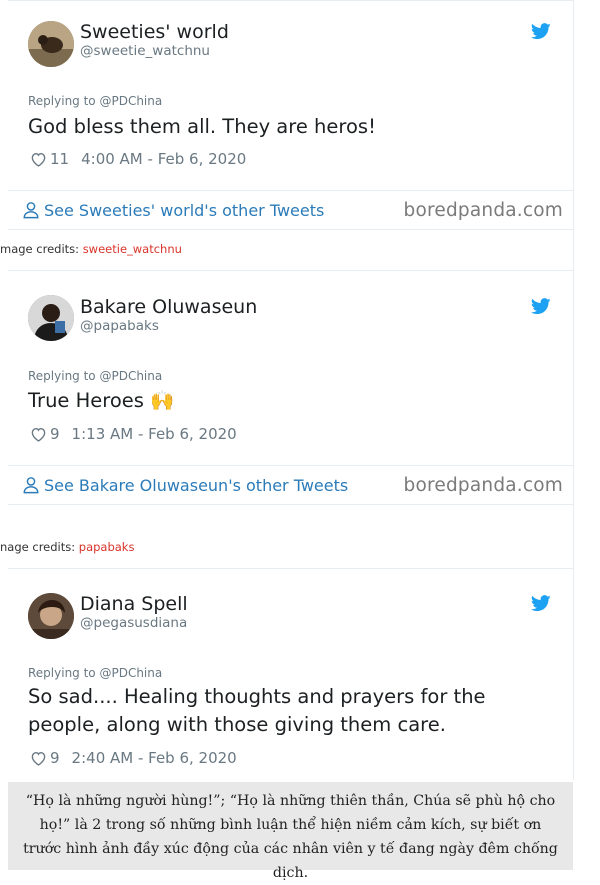 The height and width of the screenshot is (885, 600). What do you see at coordinates (184, 210) in the screenshot?
I see `see-other-tweets-link: See Sweeties' world's other Tweets` at bounding box center [184, 210].